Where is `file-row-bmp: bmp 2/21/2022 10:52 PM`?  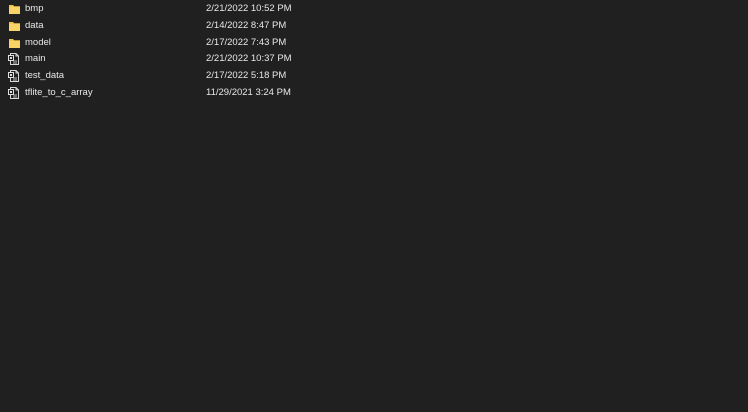 file-row-bmp: bmp 2/21/2022 10:52 PM is located at coordinates (374, 9).